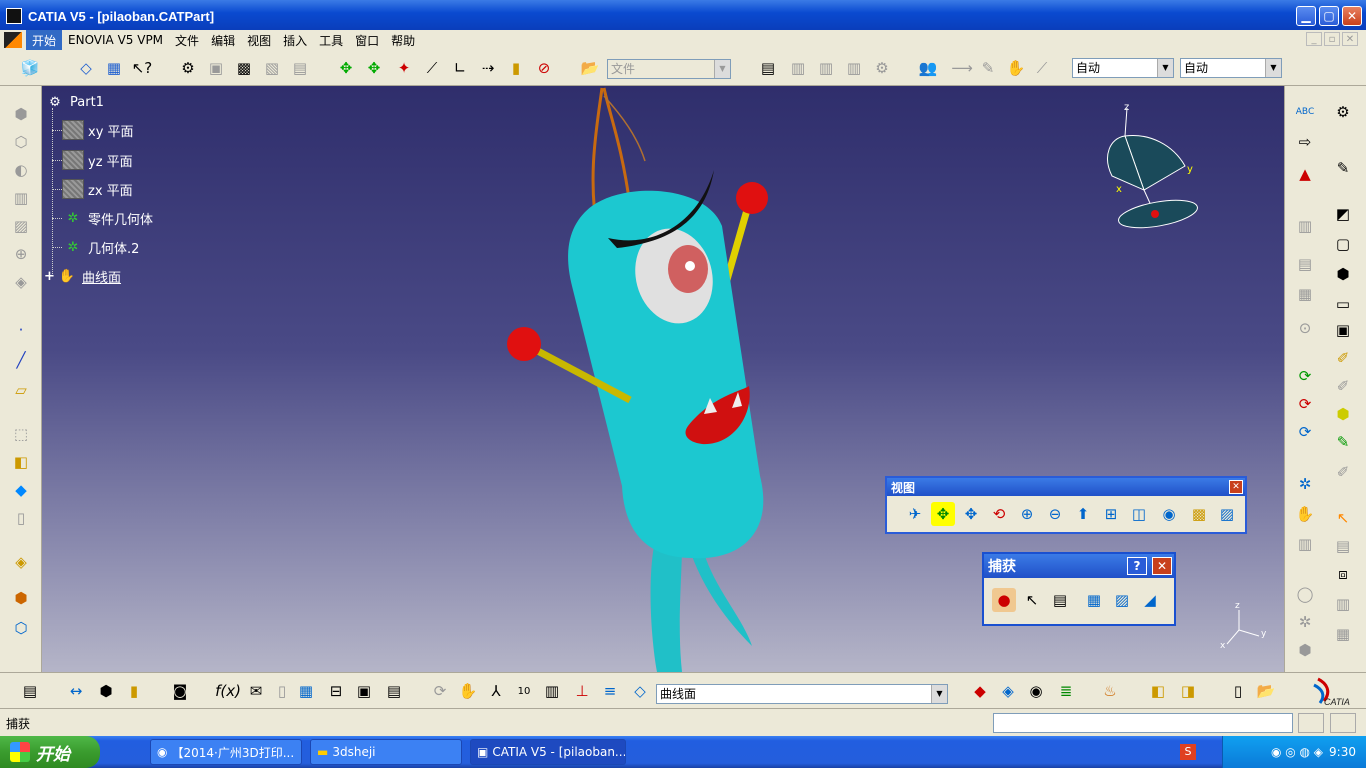 This screenshot has width=1366, height=768. Describe the element at coordinates (367, 40) in the screenshot. I see `menu-window: 窗口` at that location.